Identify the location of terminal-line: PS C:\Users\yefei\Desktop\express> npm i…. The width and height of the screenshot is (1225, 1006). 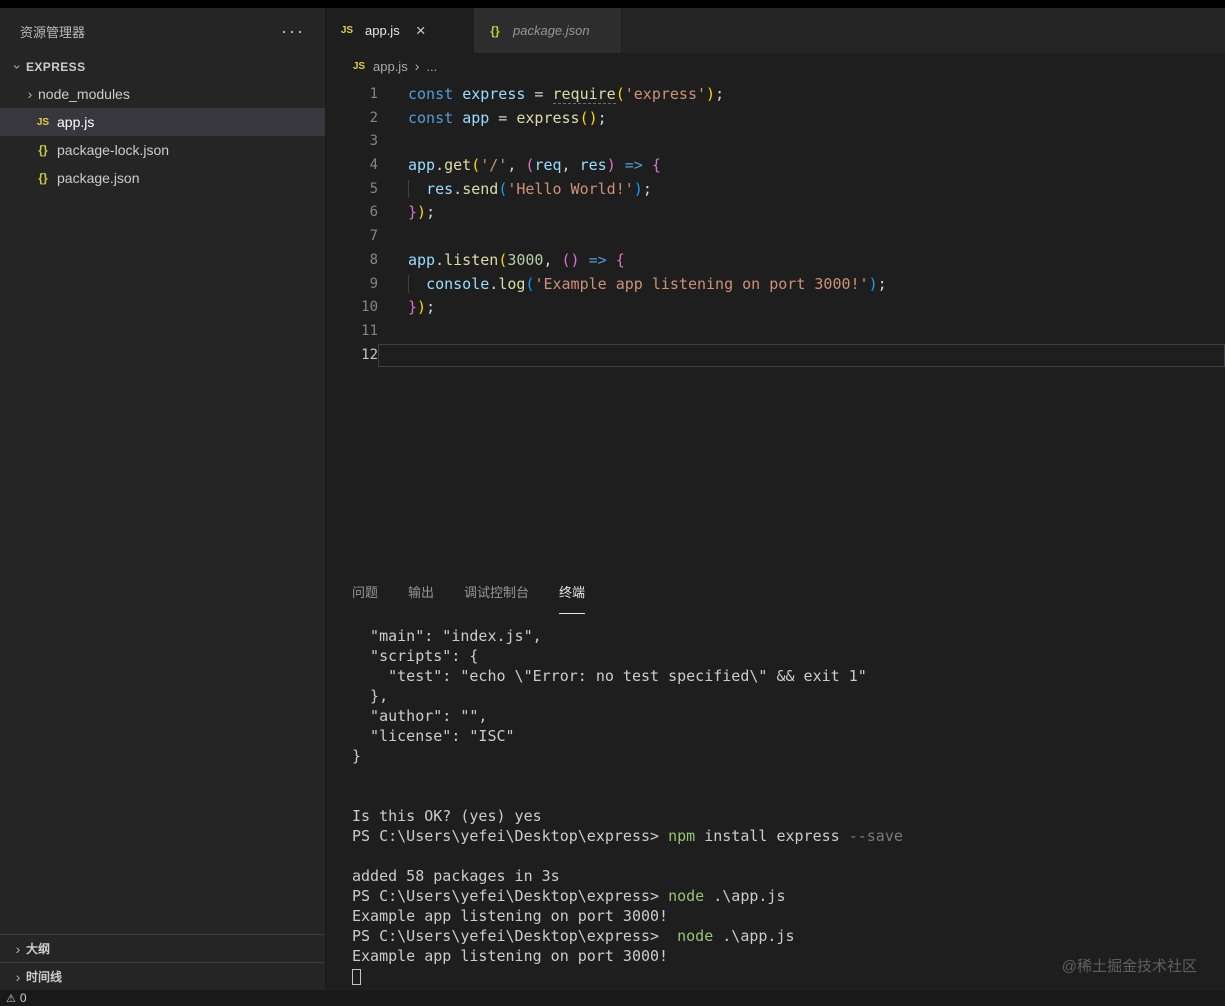
(788, 836).